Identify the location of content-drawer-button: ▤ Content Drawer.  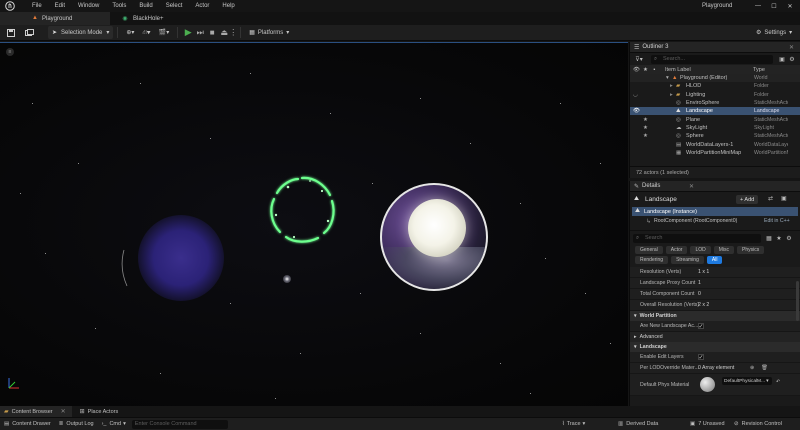
(27, 424).